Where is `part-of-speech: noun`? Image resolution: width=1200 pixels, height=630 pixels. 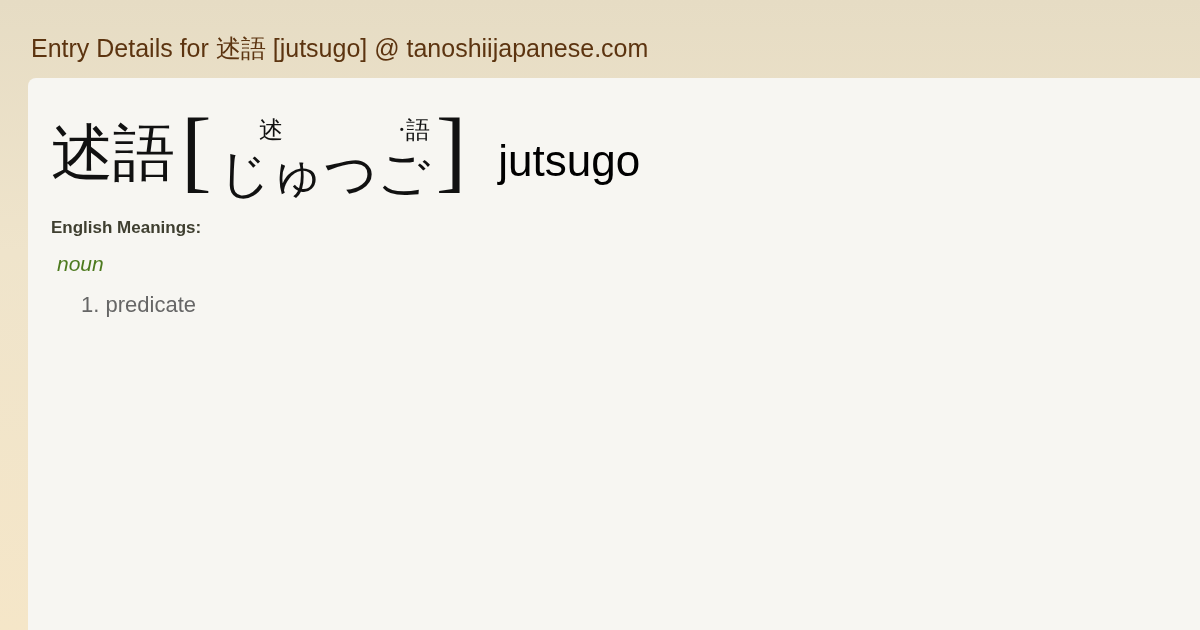 part-of-speech: noun is located at coordinates (80, 264).